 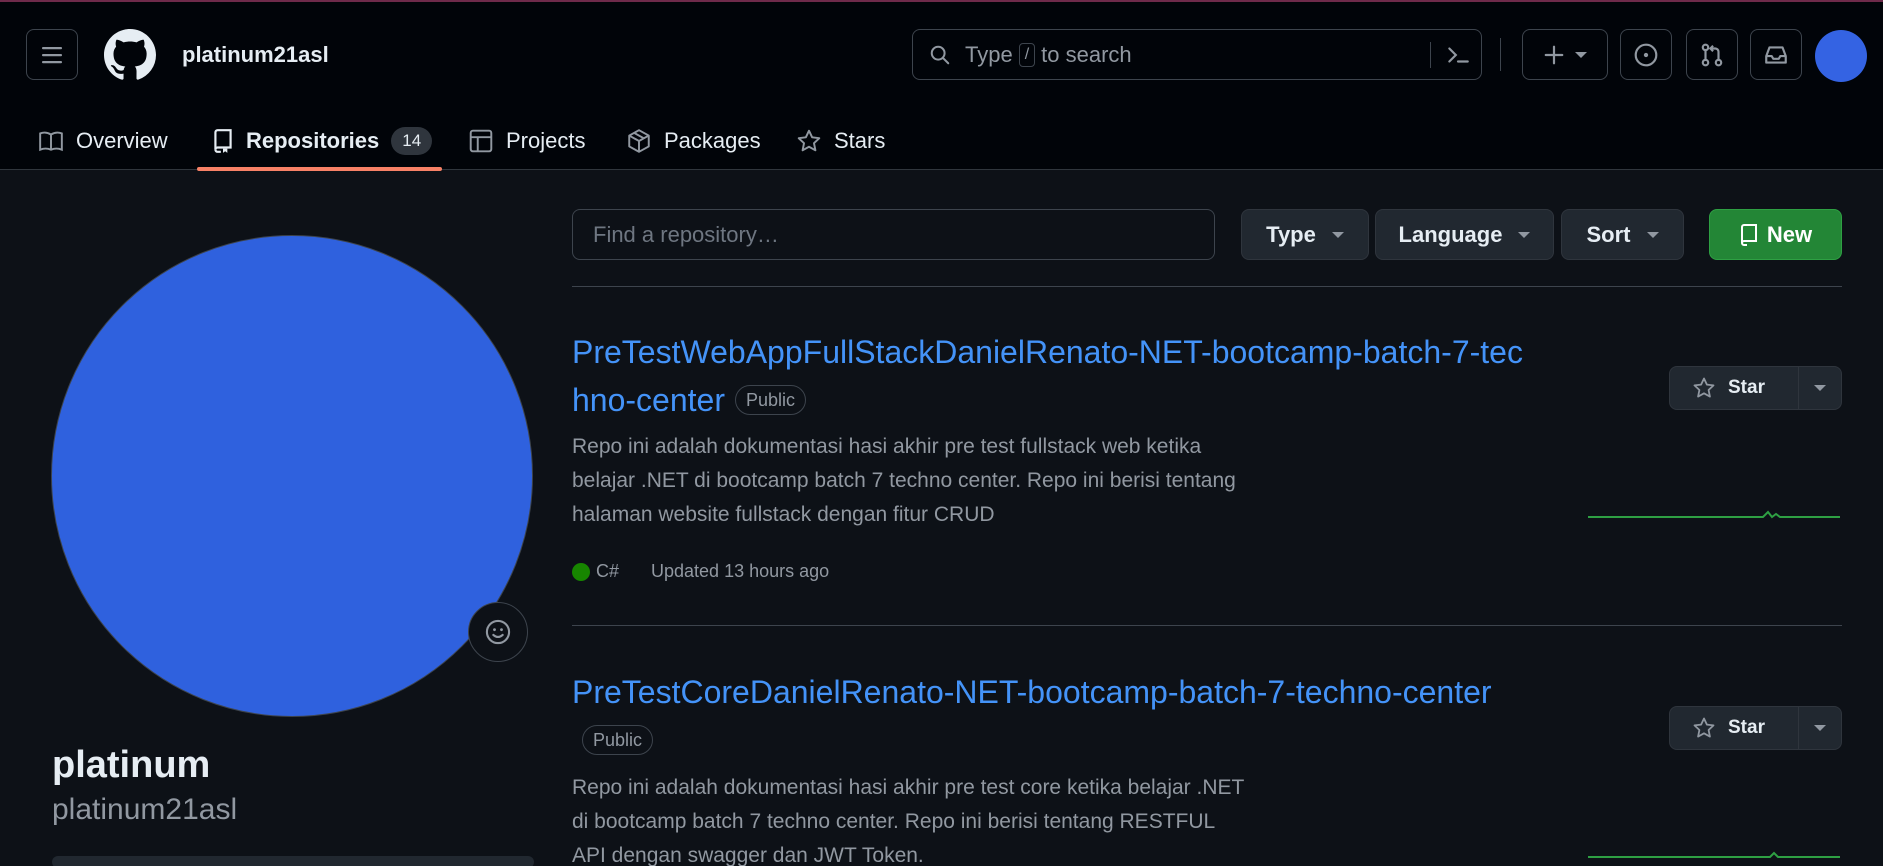 What do you see at coordinates (1430, 55) in the screenshot?
I see `search-divider` at bounding box center [1430, 55].